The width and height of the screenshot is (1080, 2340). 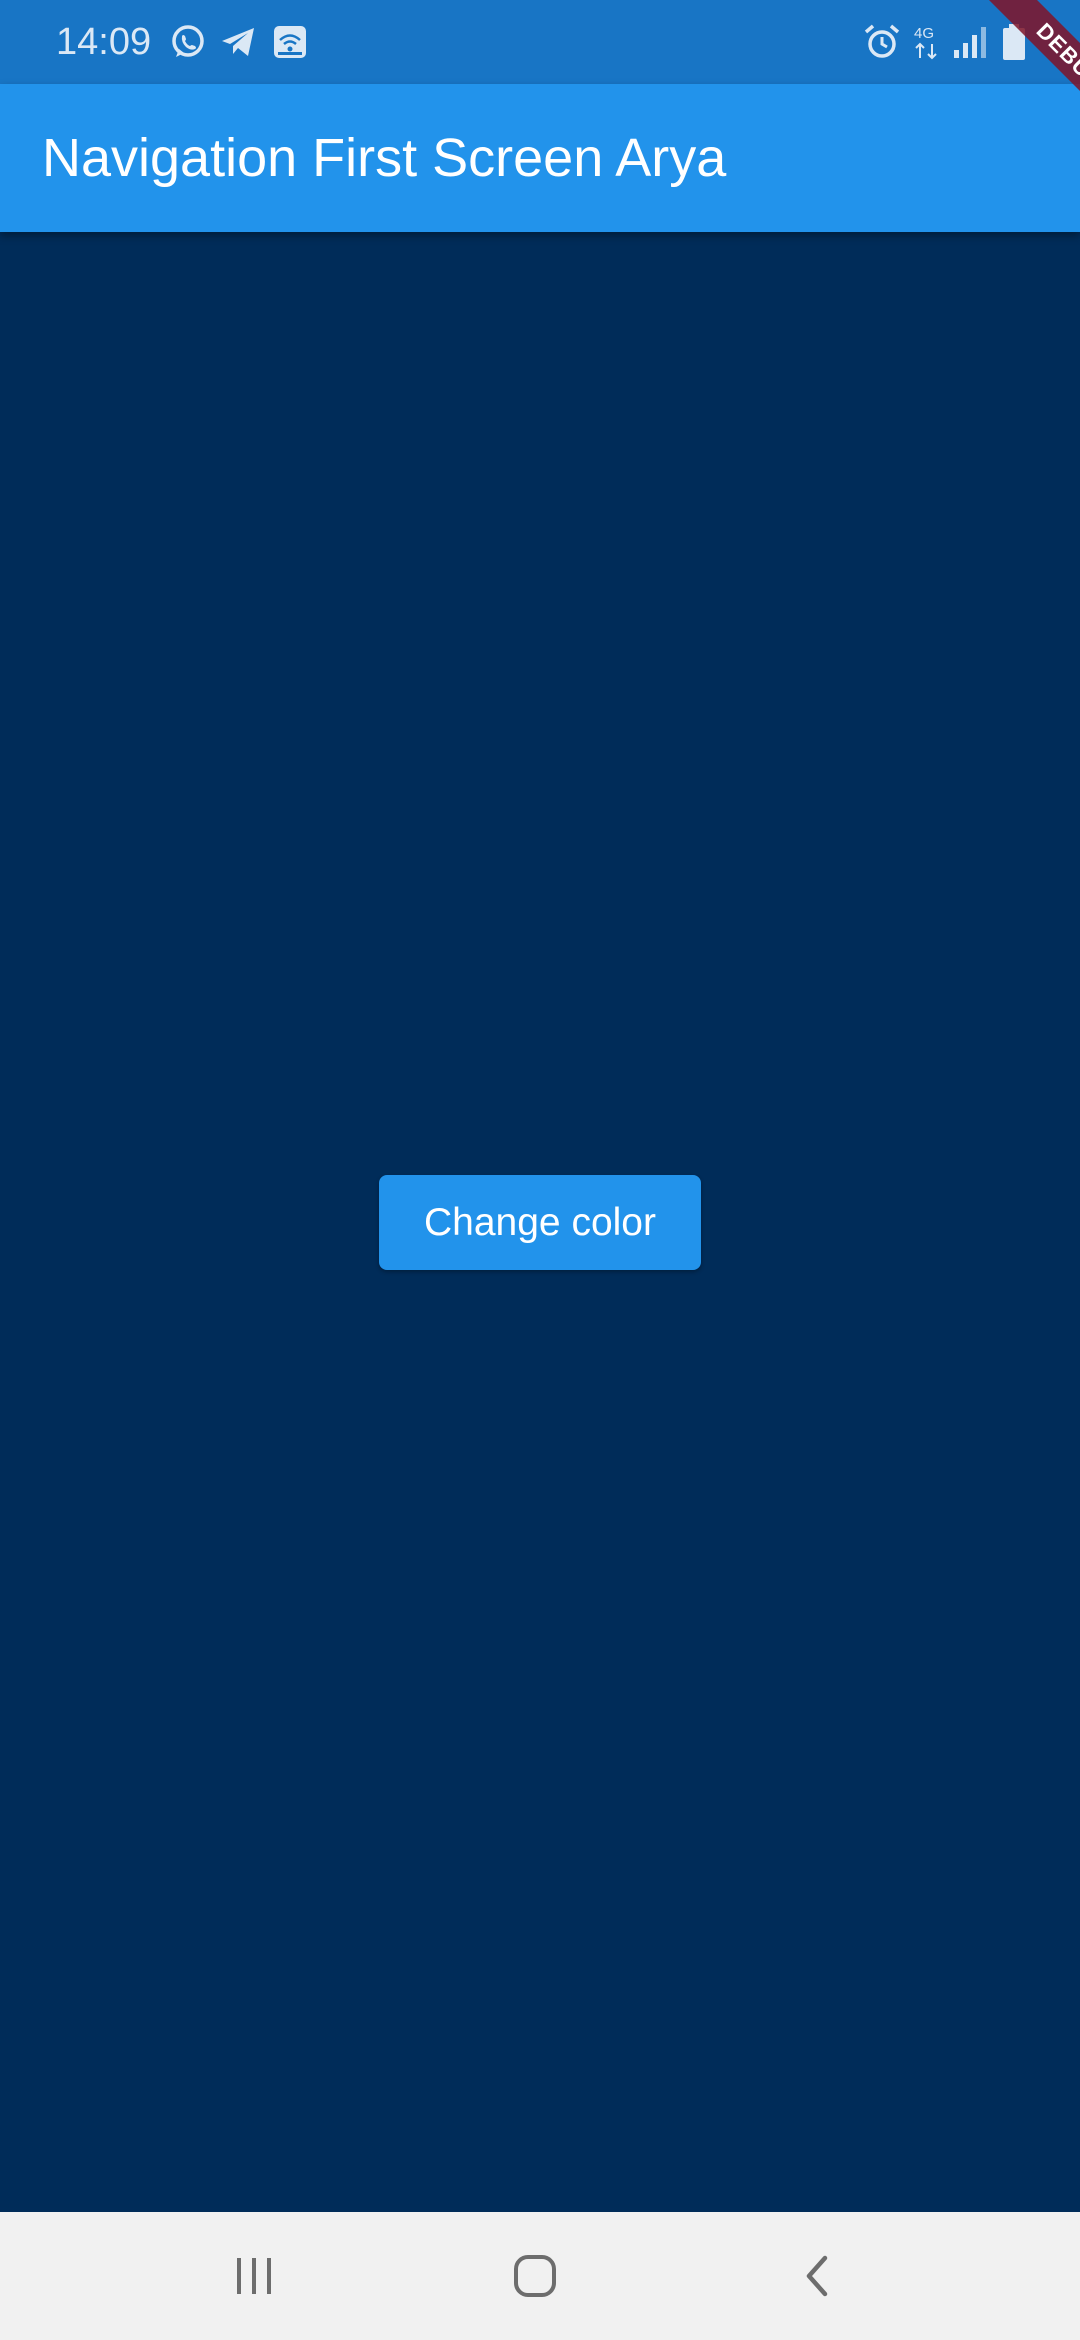 What do you see at coordinates (535, 2276) in the screenshot?
I see `home-icon` at bounding box center [535, 2276].